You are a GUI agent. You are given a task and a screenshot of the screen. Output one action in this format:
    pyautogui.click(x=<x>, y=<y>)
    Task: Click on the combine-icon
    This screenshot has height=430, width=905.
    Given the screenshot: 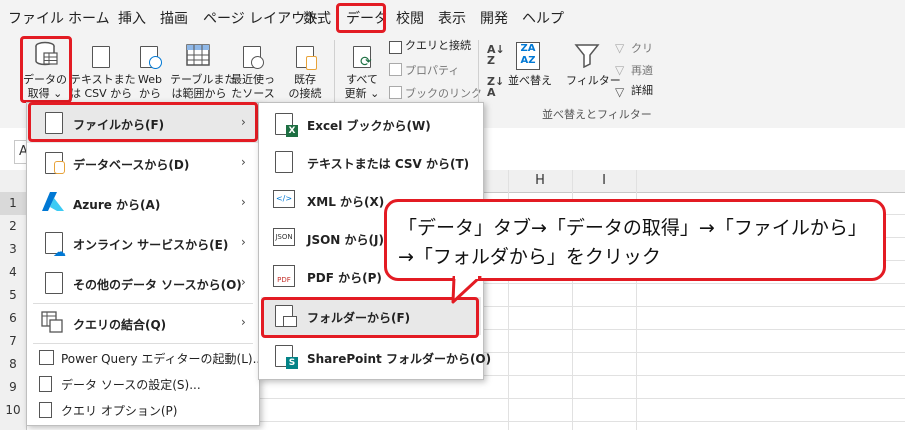 What is the action you would take?
    pyautogui.click(x=52, y=324)
    